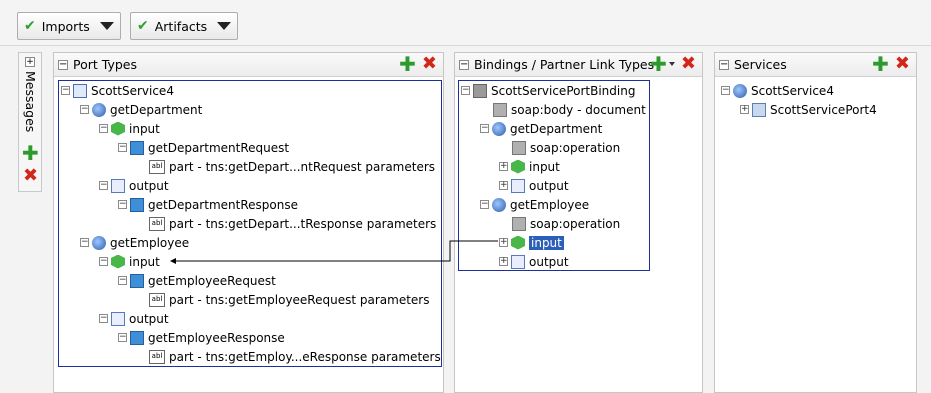  I want to click on imports-label: Imports, so click(65, 26).